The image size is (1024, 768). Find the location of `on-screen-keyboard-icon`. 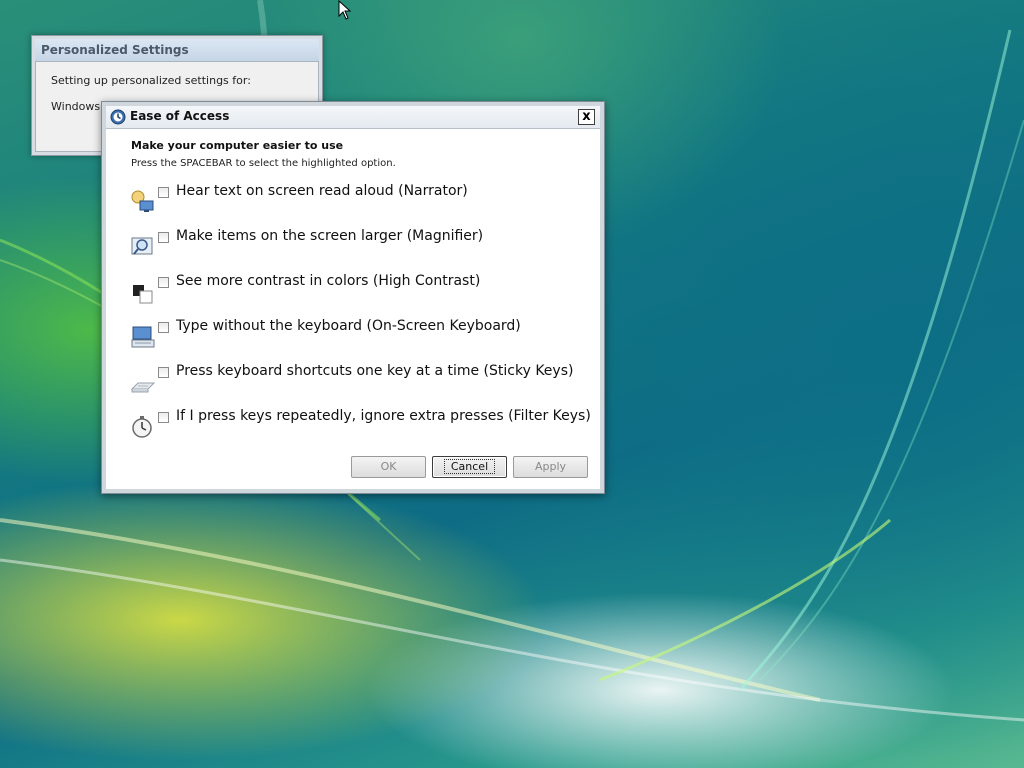

on-screen-keyboard-icon is located at coordinates (143, 337).